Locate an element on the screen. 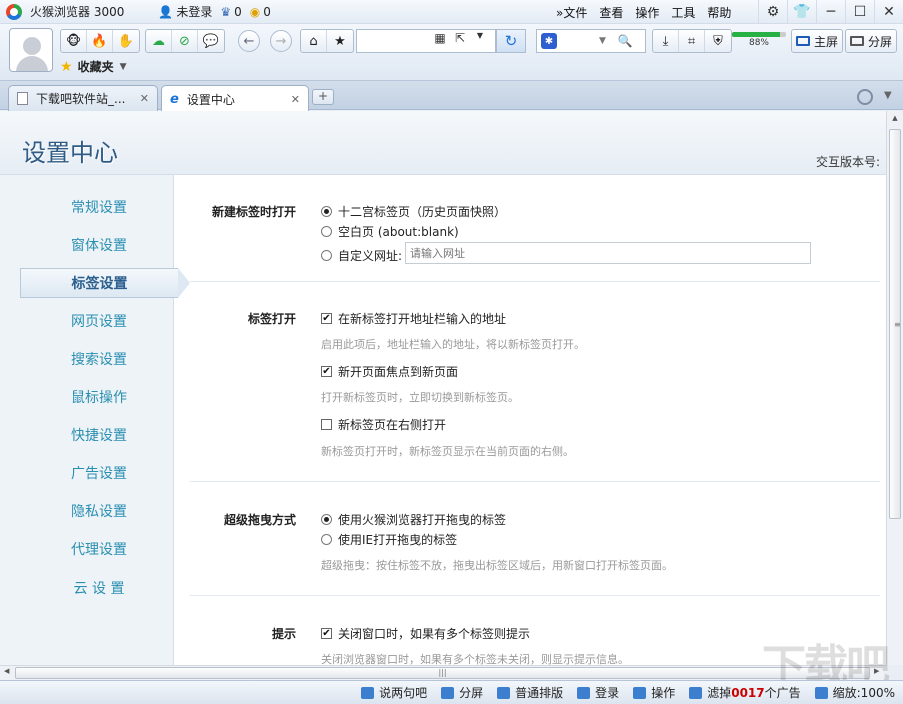 Image resolution: width=903 pixels, height=704 pixels. qrcode-icon: ▦ is located at coordinates (440, 38).